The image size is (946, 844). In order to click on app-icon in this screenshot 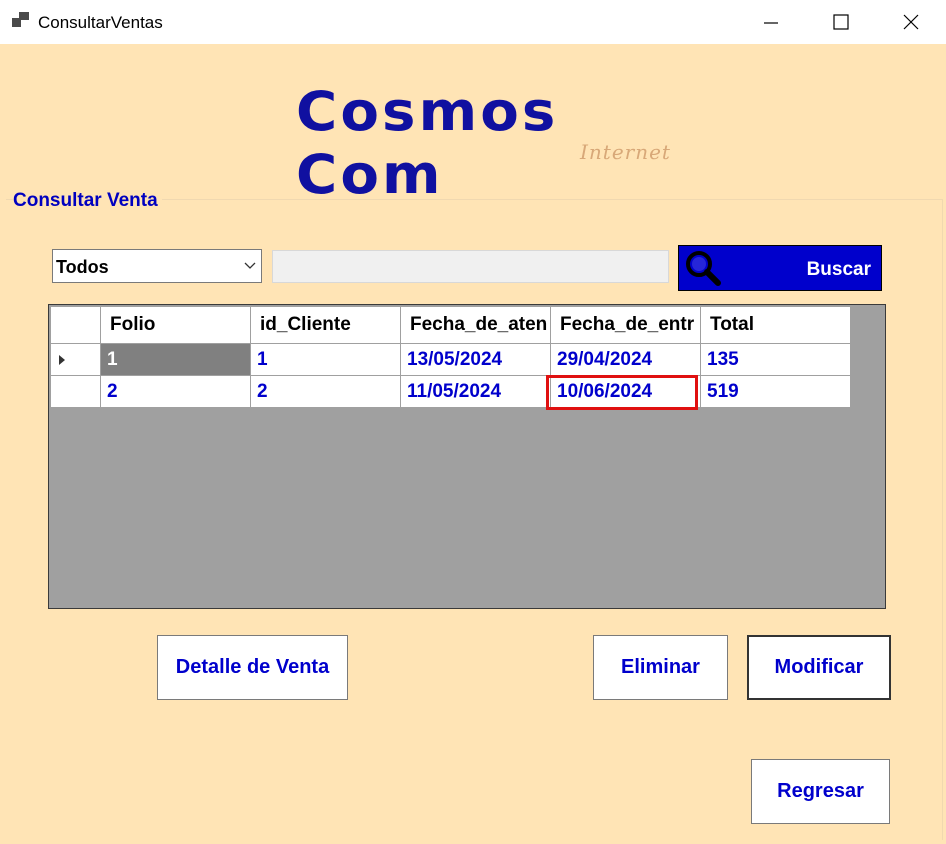, I will do `click(21, 21)`.